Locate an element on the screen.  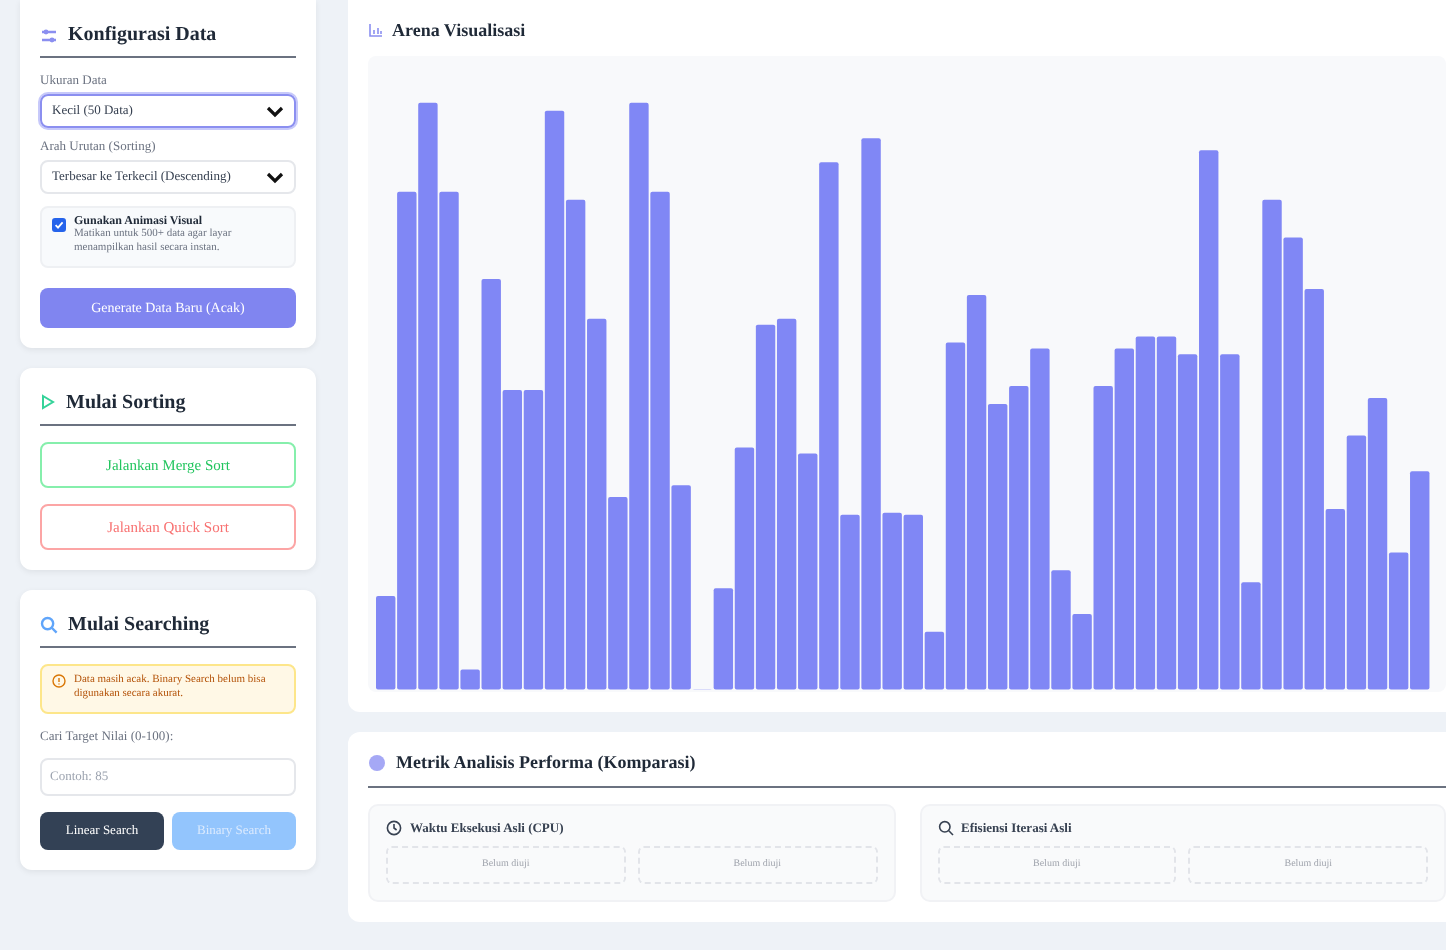
panel-title: Arena Visualisasi is located at coordinates (459, 30).